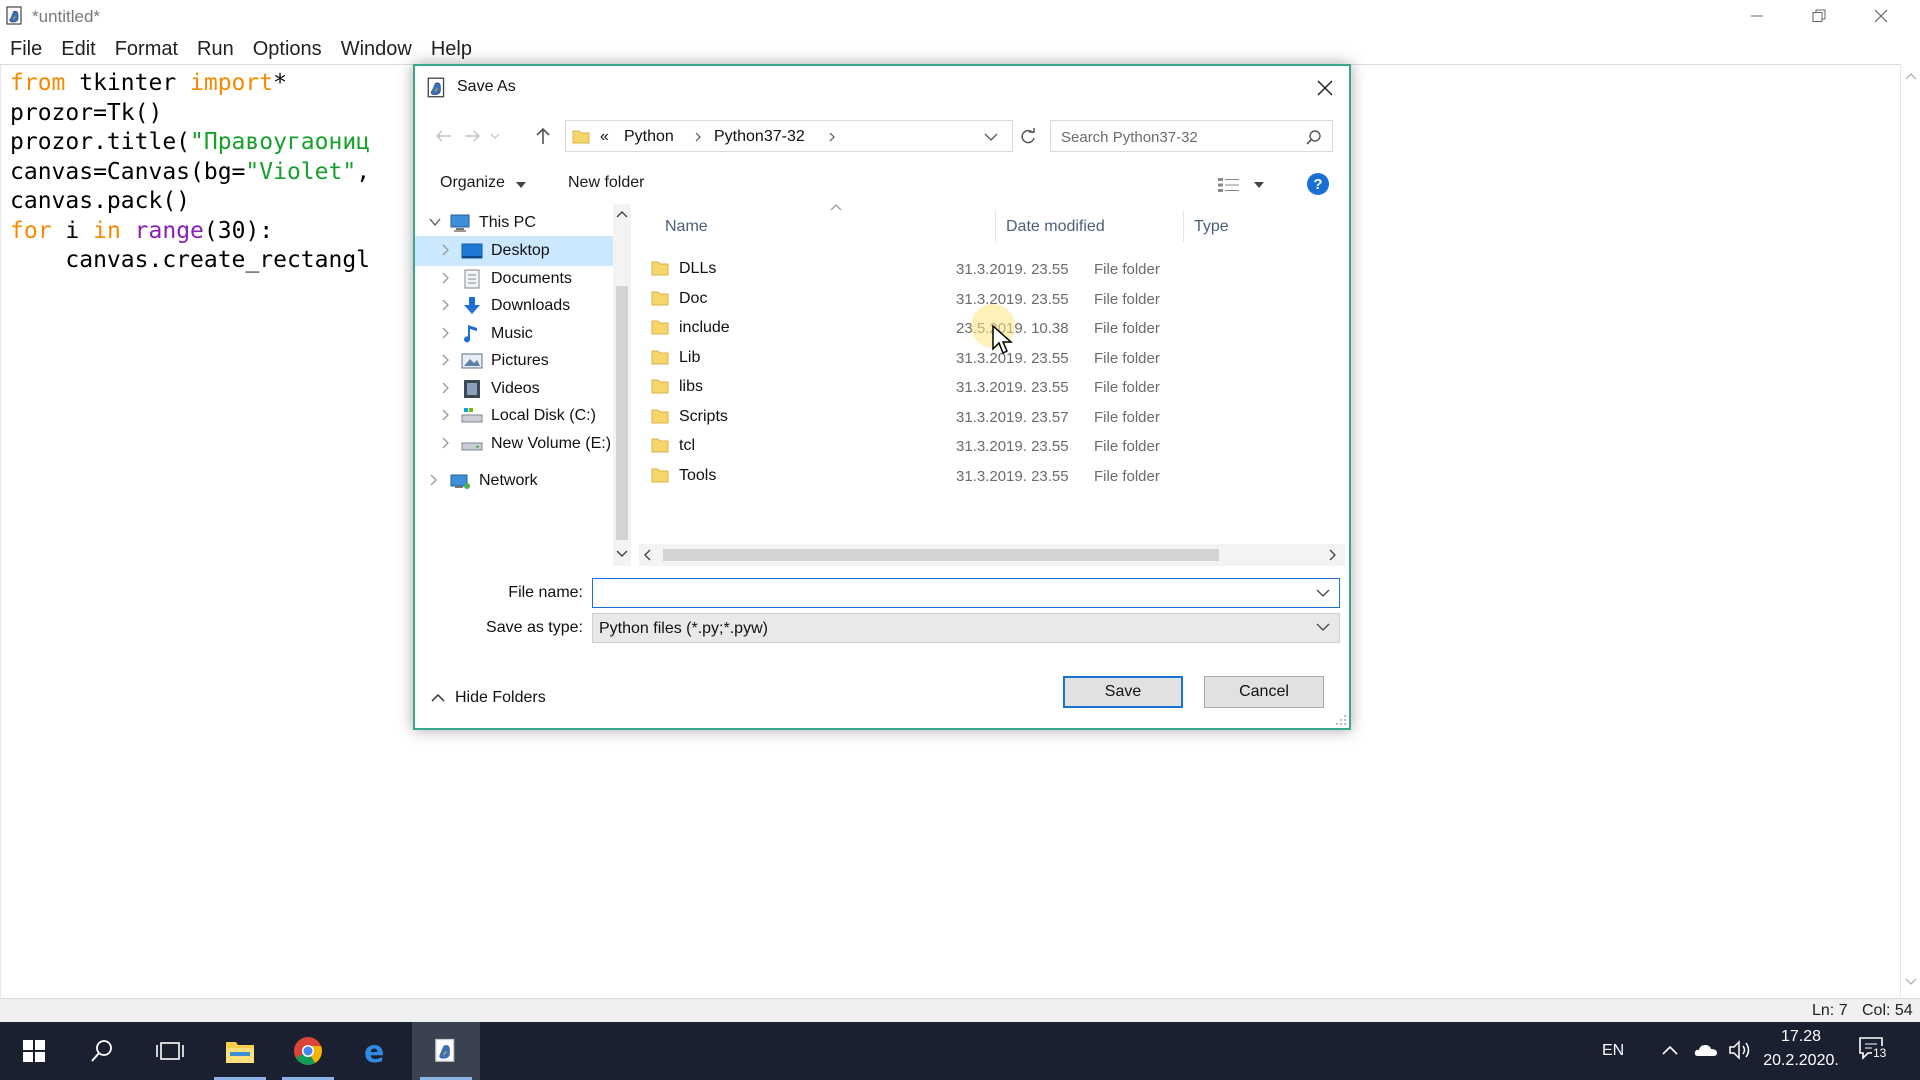 This screenshot has height=1080, width=1920. Describe the element at coordinates (515, 361) in the screenshot. I see `nav-item-pictures: Pictures` at that location.